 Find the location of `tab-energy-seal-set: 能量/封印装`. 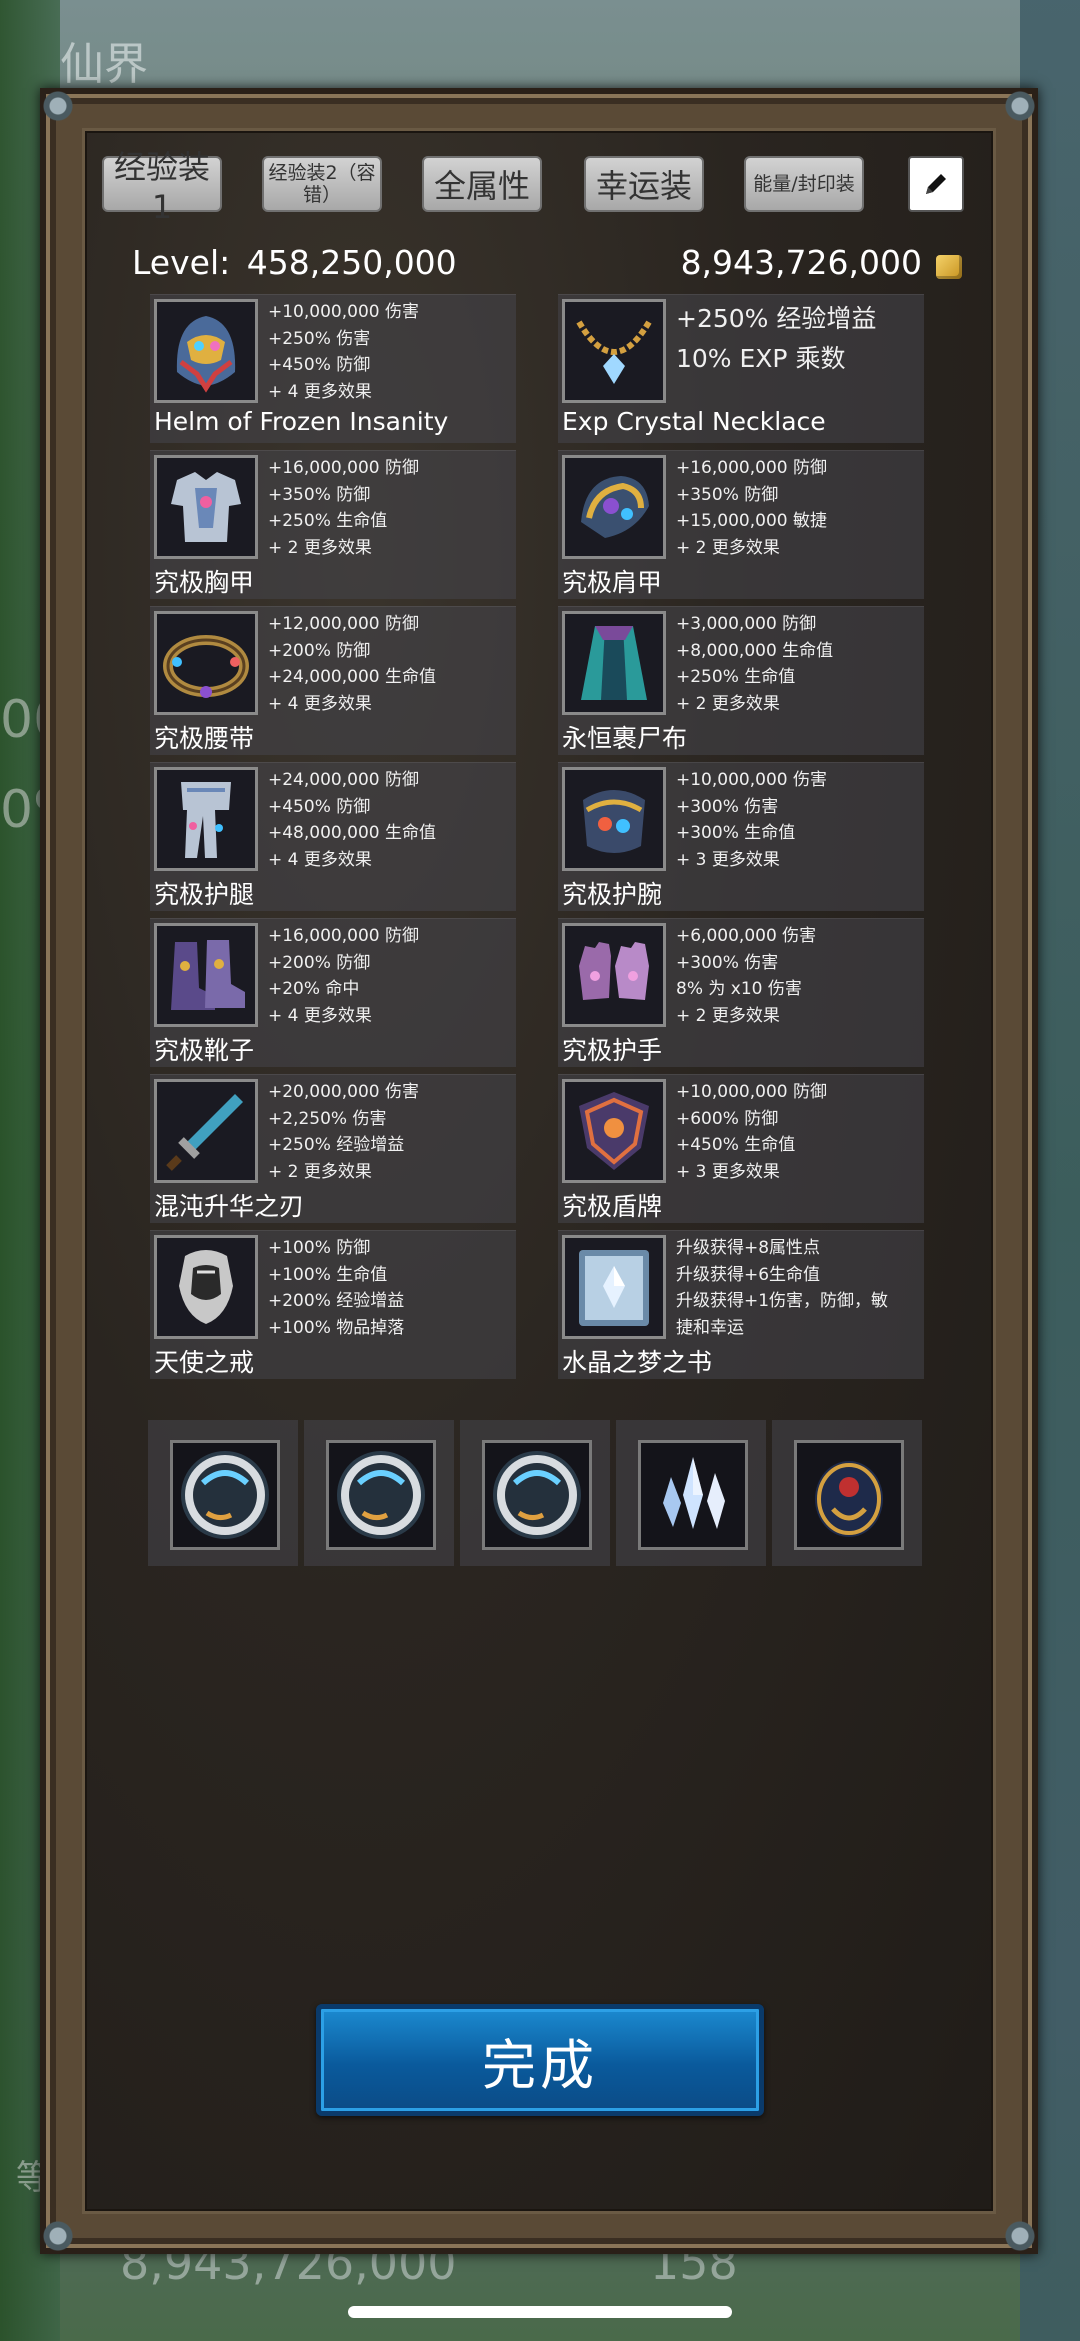

tab-energy-seal-set: 能量/封印装 is located at coordinates (804, 184).